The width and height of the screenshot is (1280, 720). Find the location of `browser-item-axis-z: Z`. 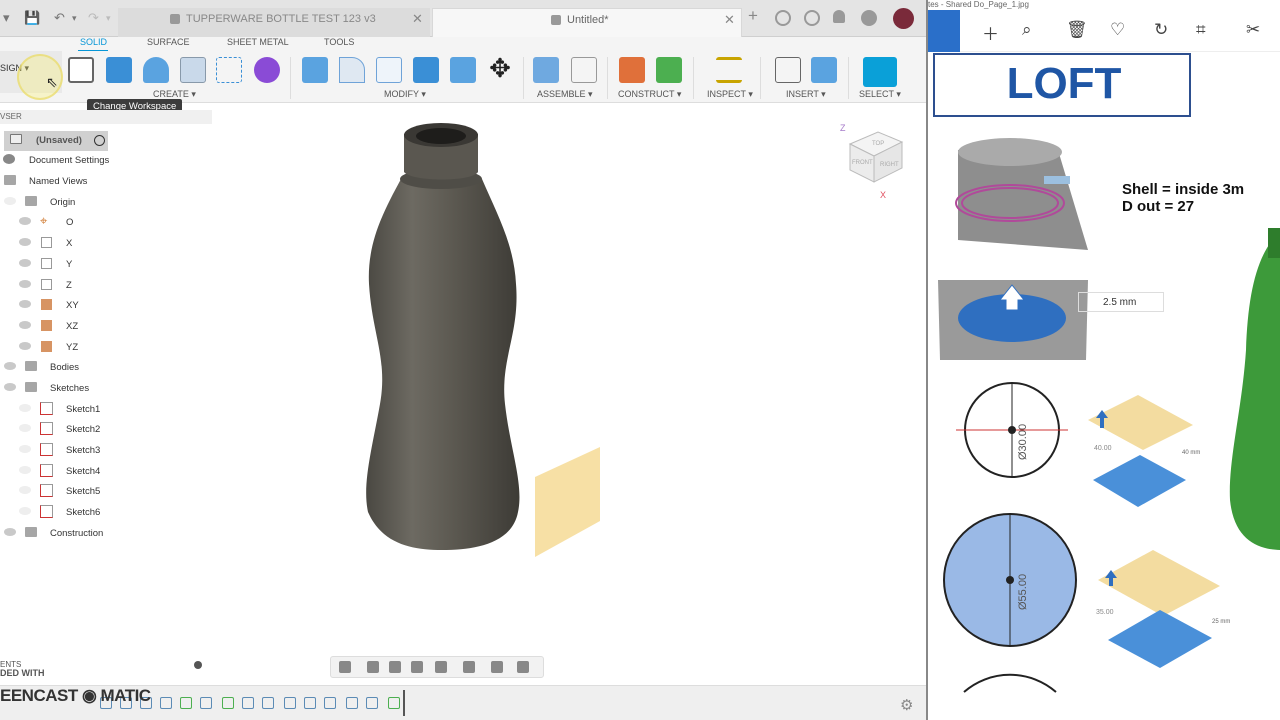

browser-item-axis-z: Z is located at coordinates (106, 286).